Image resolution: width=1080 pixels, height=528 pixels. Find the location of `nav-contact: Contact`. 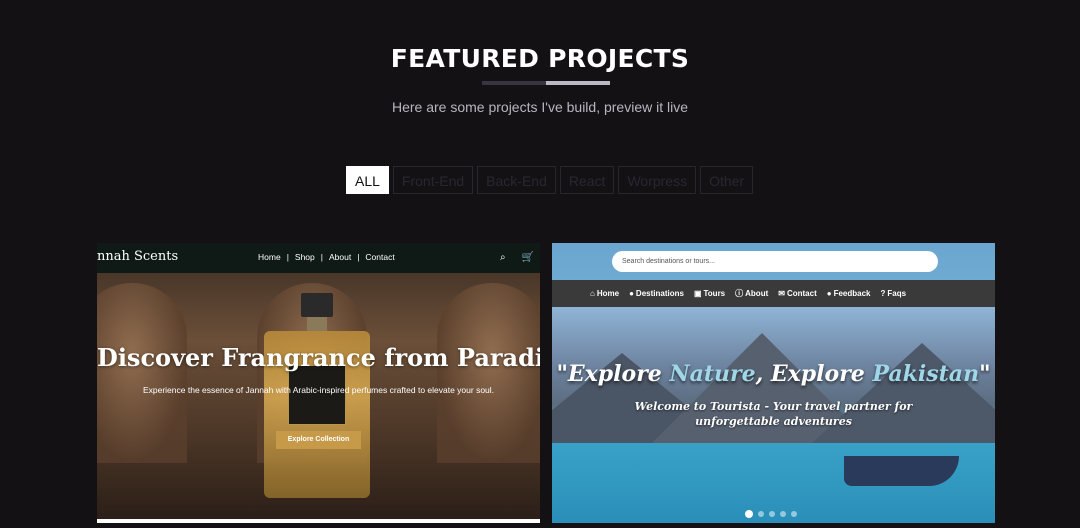

nav-contact: Contact is located at coordinates (379, 257).